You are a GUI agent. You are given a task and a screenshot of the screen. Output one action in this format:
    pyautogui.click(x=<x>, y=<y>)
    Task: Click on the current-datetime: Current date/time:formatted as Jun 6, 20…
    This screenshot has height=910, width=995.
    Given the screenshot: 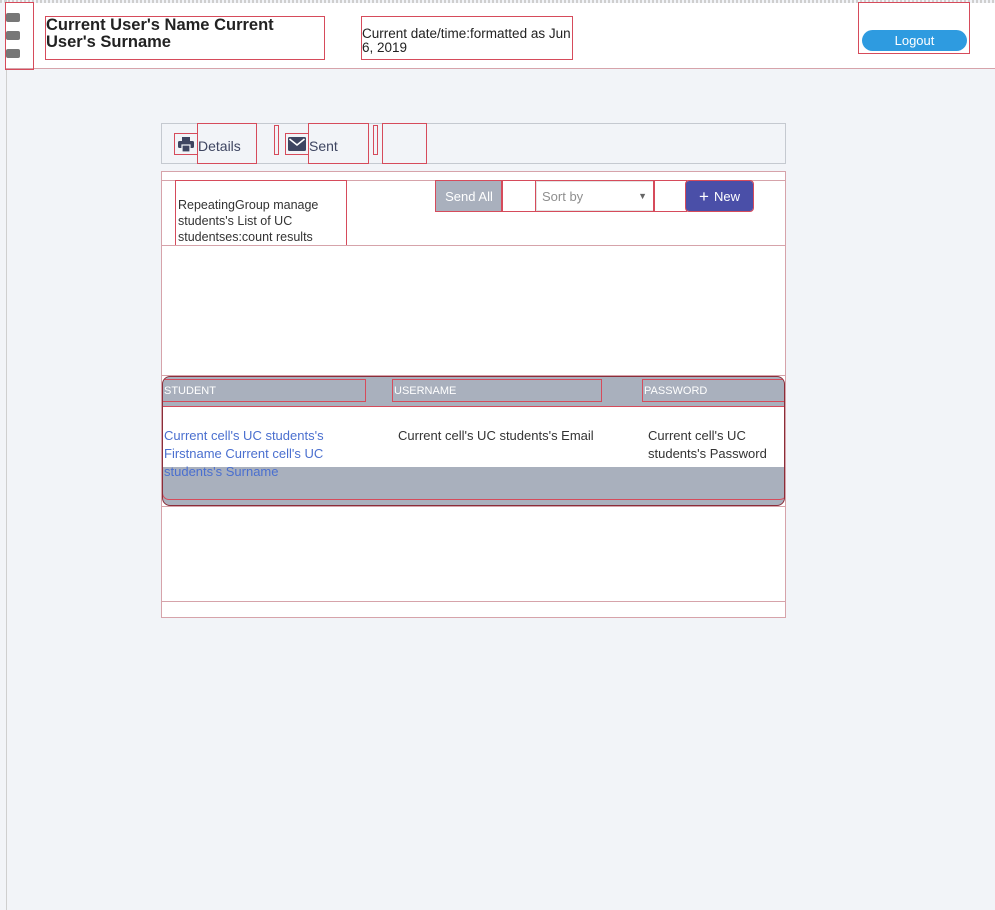 What is the action you would take?
    pyautogui.click(x=467, y=38)
    